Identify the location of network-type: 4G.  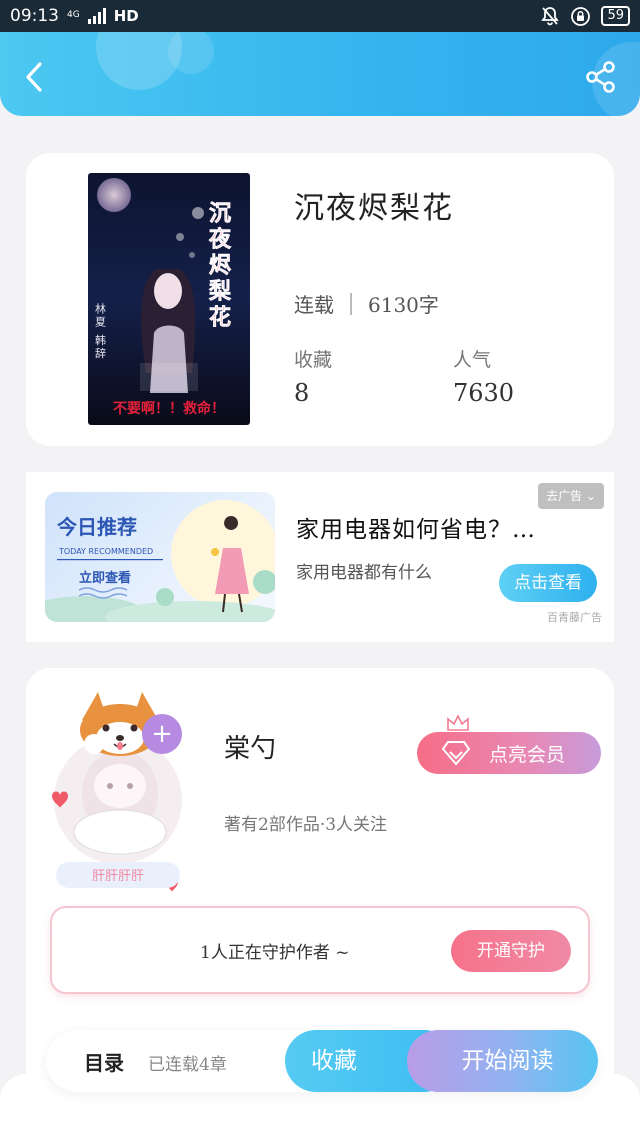
(73, 15).